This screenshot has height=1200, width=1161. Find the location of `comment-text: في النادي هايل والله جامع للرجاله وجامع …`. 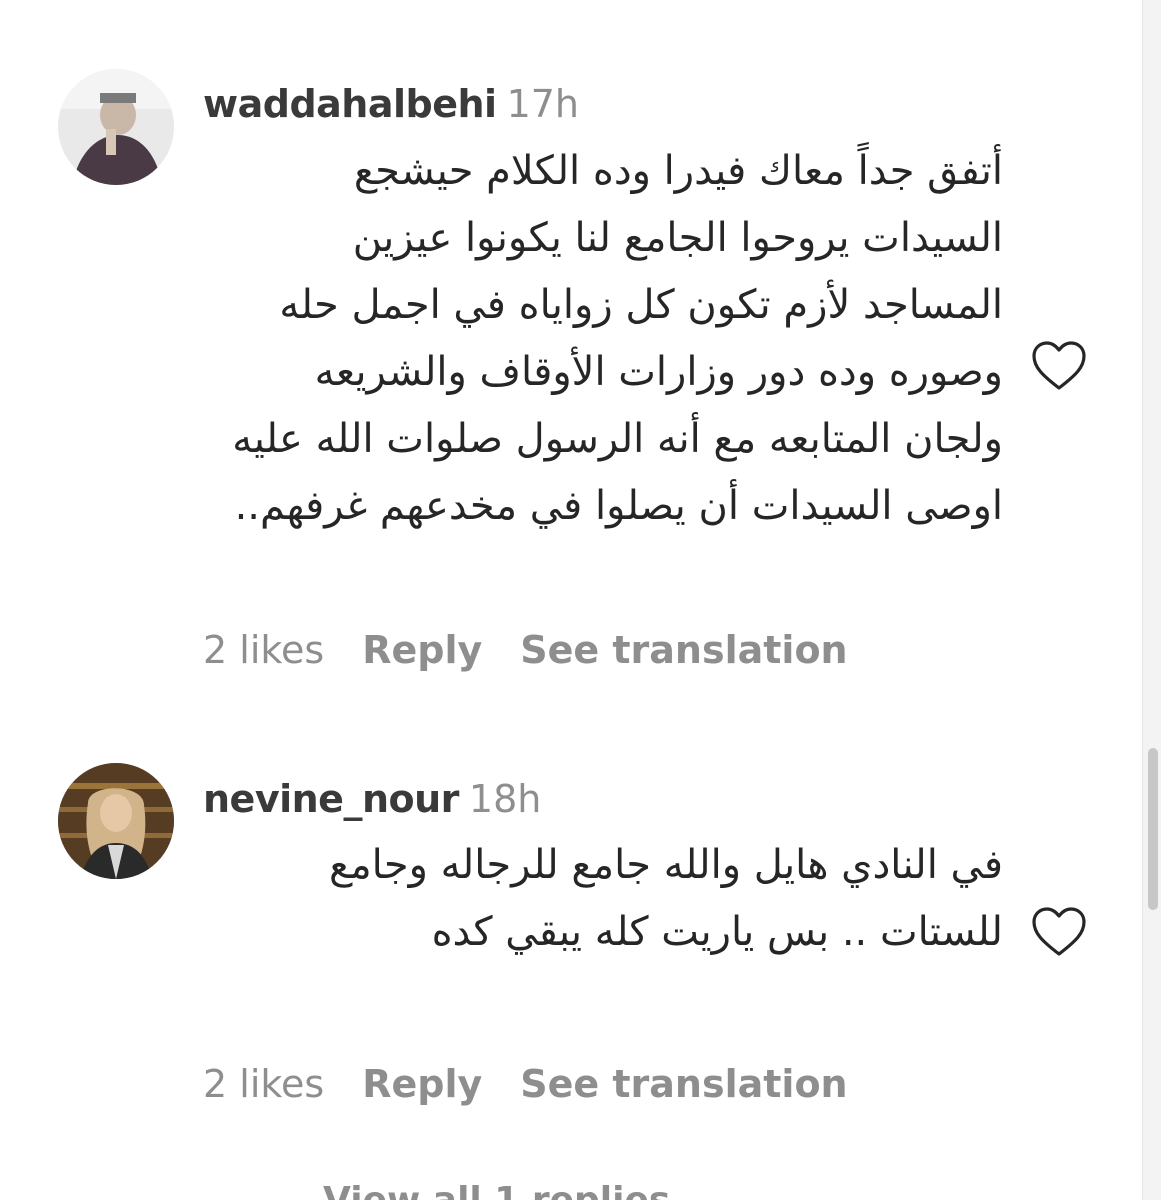

comment-text: في النادي هايل والله جامع للرجاله وجامع … is located at coordinates (665, 898).